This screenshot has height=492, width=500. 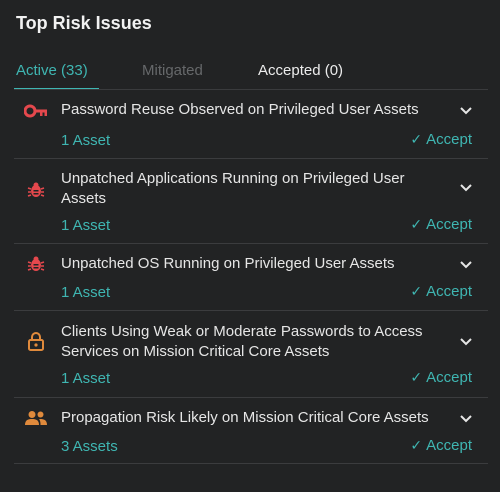 I want to click on tab-active: Active (33), so click(x=52, y=70).